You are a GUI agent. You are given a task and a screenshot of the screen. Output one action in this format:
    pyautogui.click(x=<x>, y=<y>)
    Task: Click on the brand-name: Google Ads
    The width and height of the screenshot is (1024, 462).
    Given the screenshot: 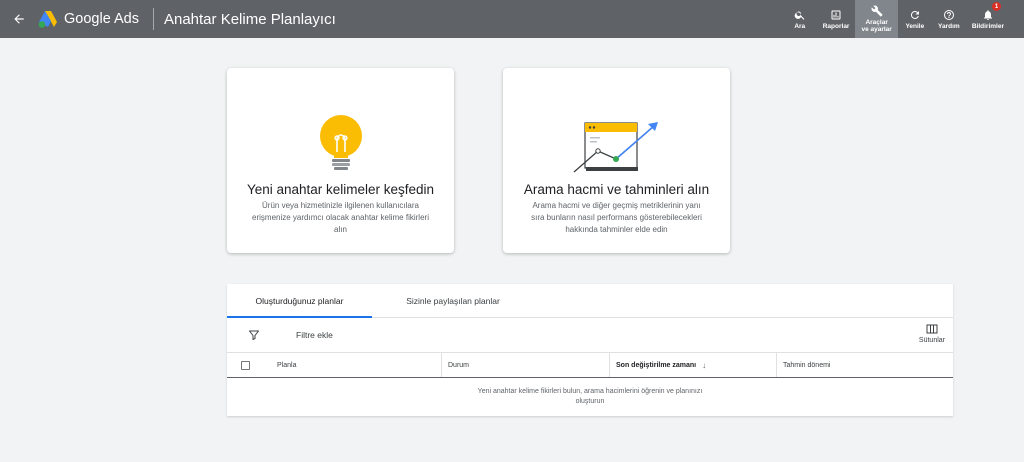 What is the action you would take?
    pyautogui.click(x=101, y=19)
    